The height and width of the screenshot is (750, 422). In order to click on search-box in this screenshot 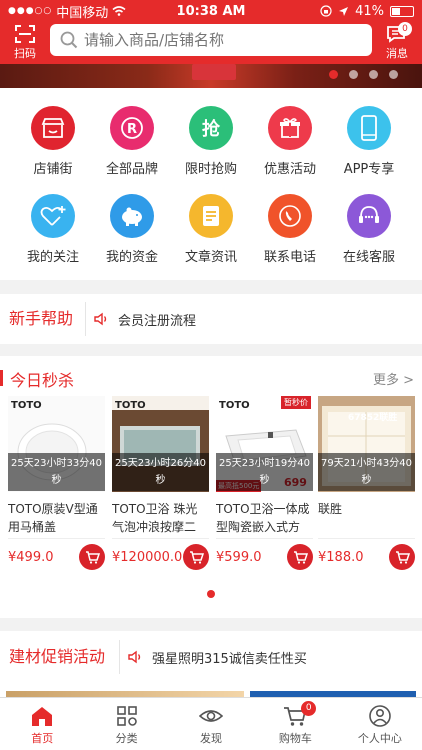, I will do `click(211, 40)`.